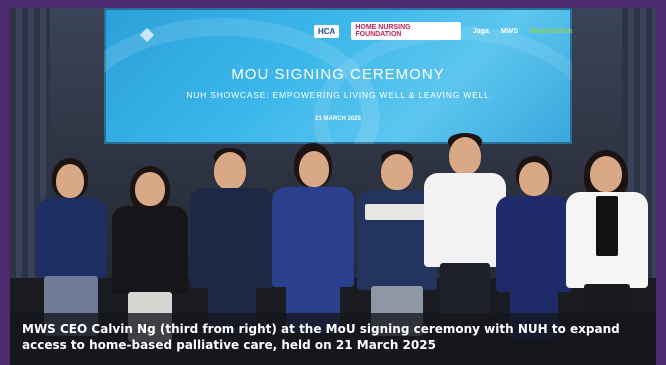 The image size is (666, 365). What do you see at coordinates (147, 35) in the screenshot?
I see `nuh-logo-icon` at bounding box center [147, 35].